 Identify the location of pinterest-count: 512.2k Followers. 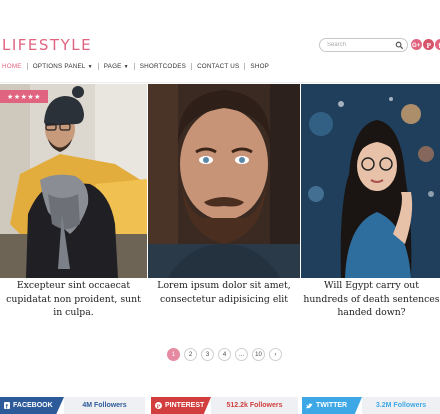
(254, 405).